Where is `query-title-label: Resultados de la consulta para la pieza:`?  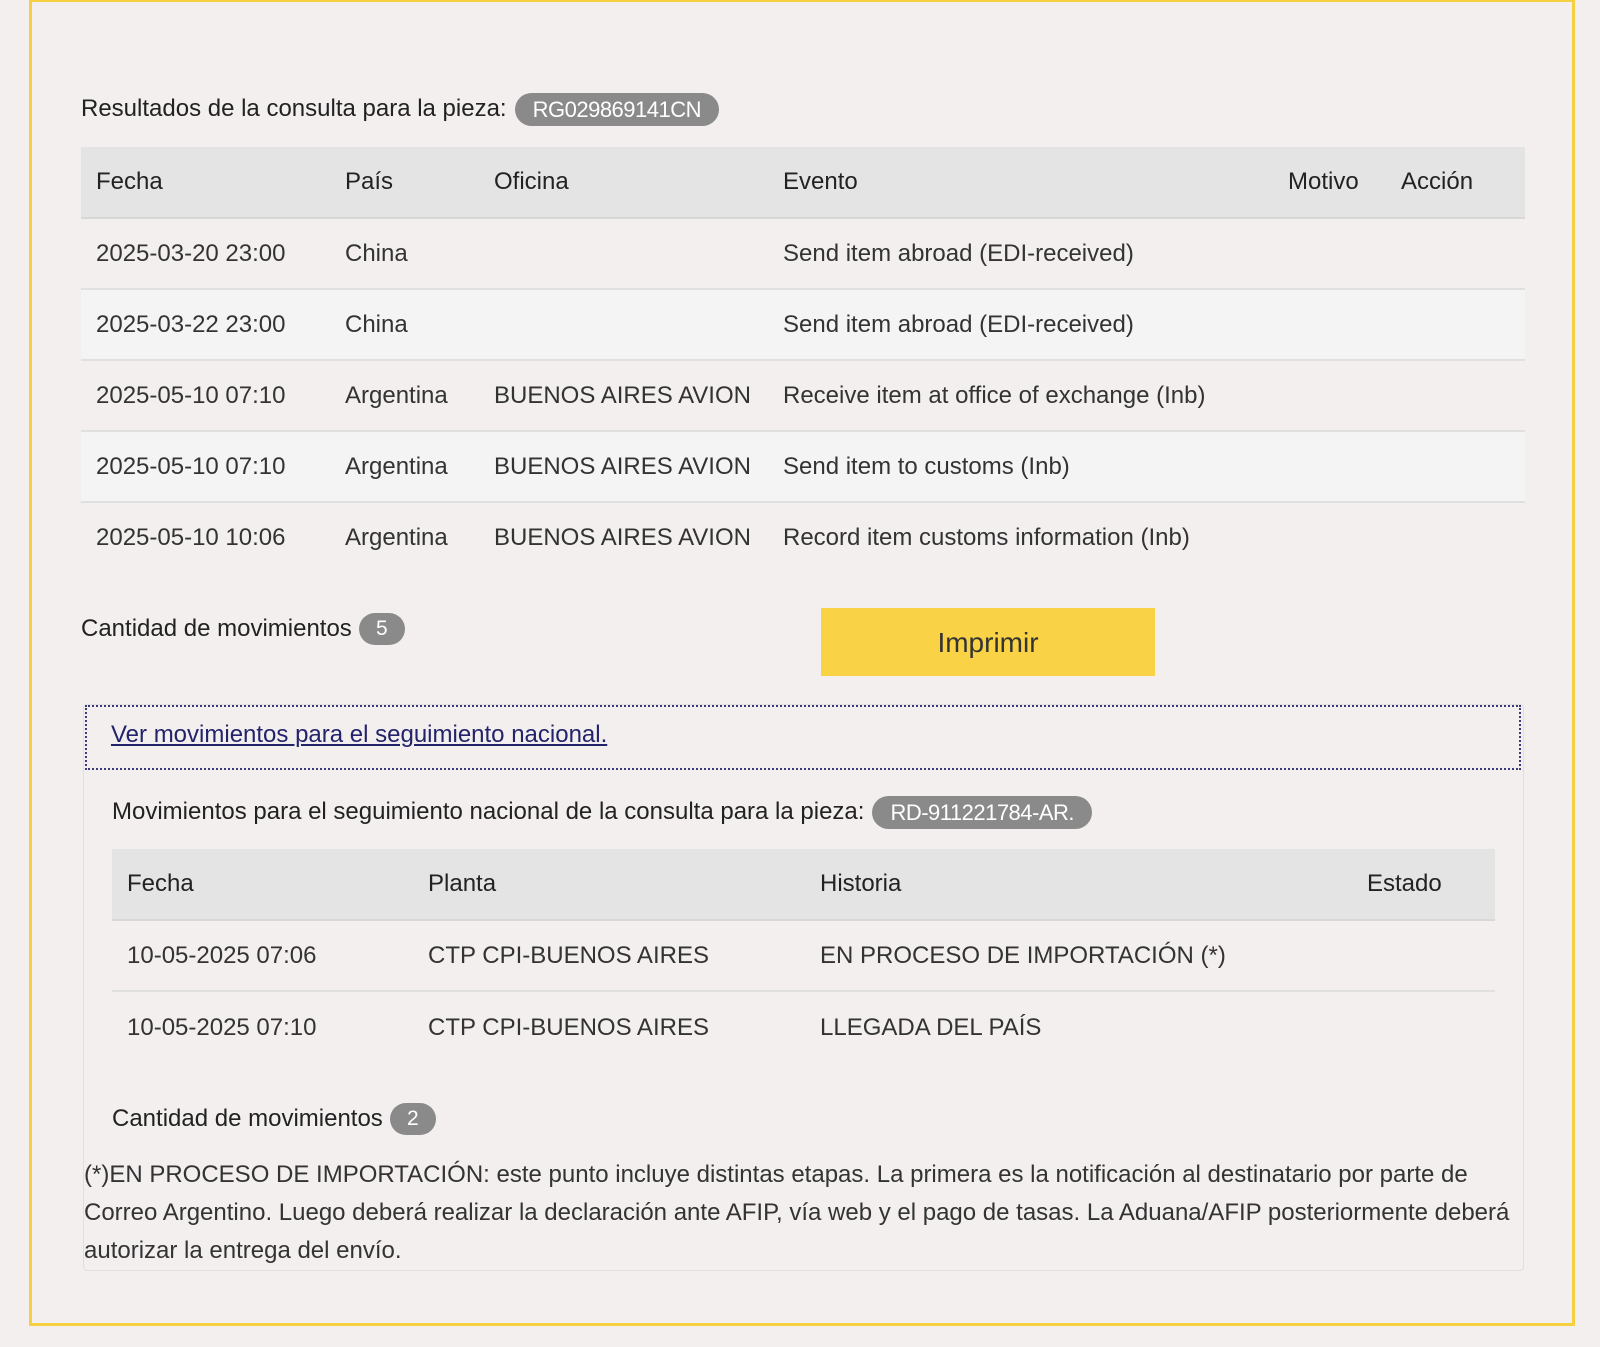
query-title-label: Resultados de la consulta para la pieza: is located at coordinates (294, 108).